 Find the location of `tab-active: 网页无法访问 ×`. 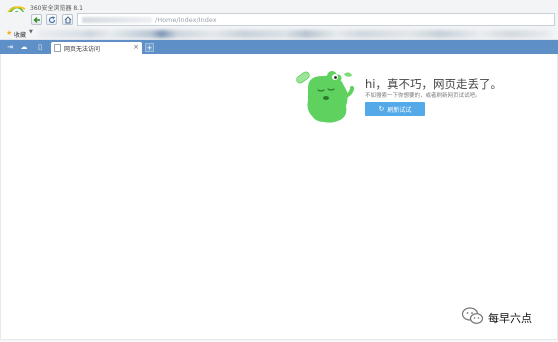

tab-active: 网页无法访问 × is located at coordinates (96, 48).